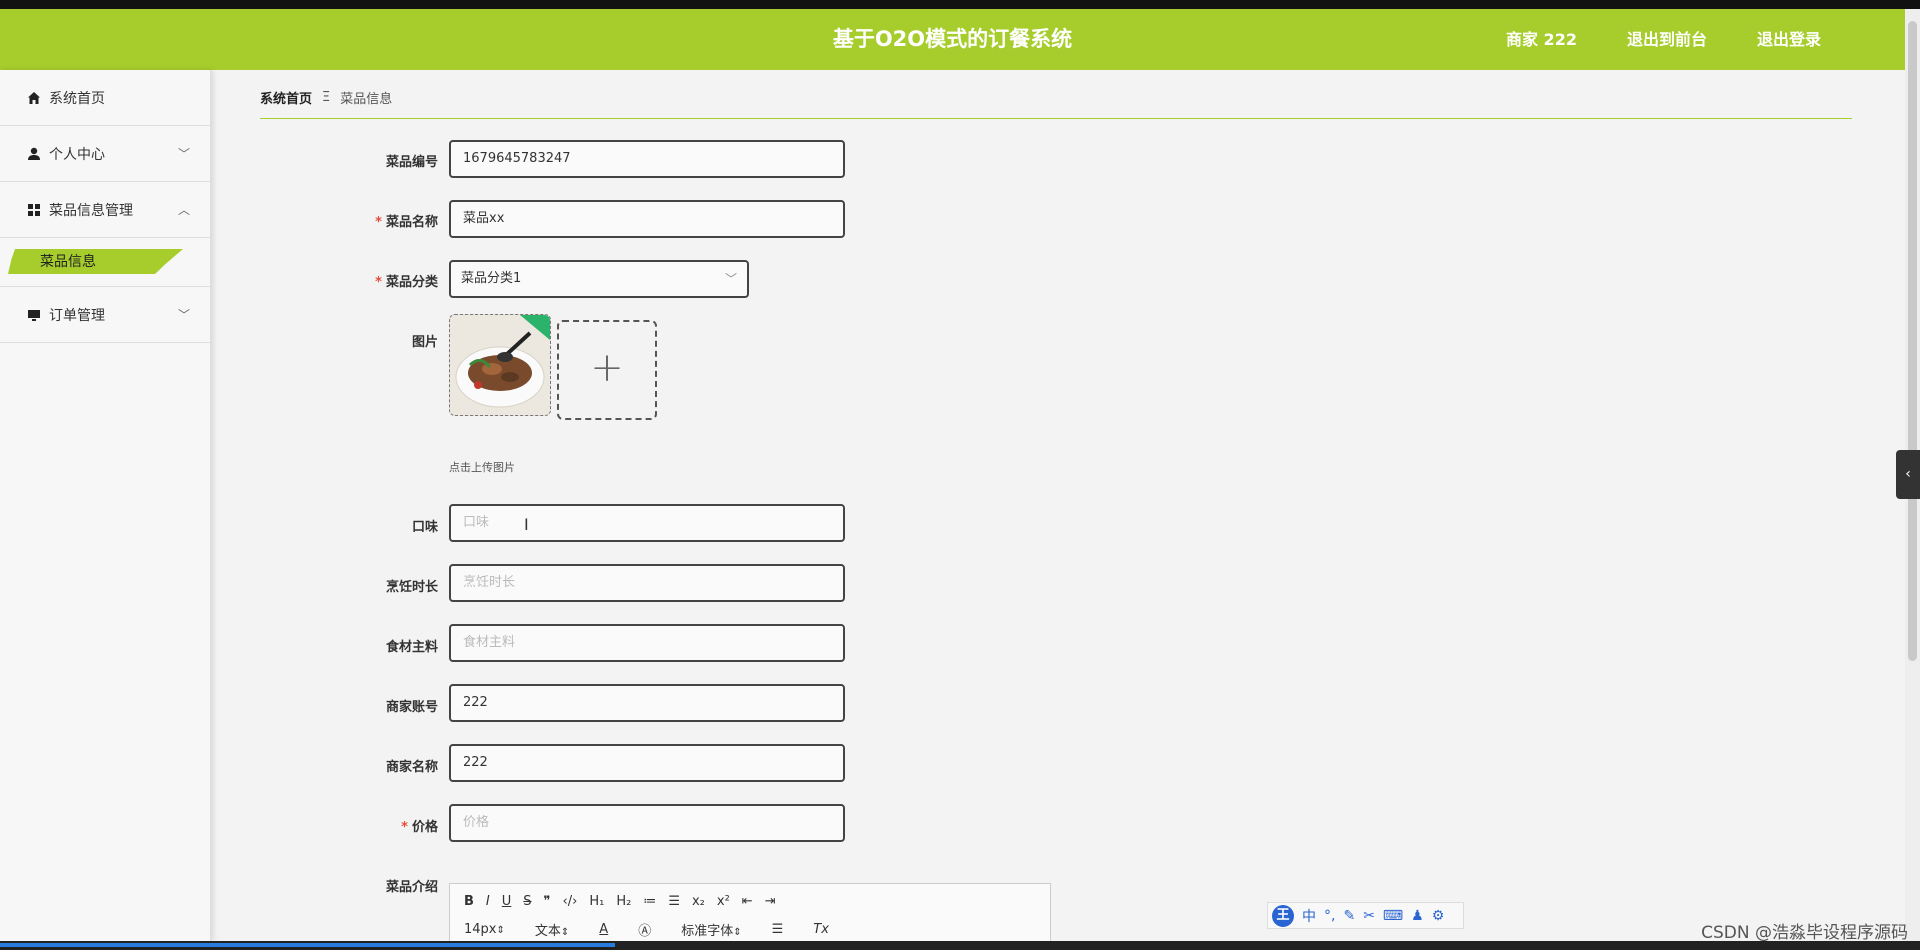 The width and height of the screenshot is (1920, 950). I want to click on category-label: * 菜品分类, so click(406, 282).